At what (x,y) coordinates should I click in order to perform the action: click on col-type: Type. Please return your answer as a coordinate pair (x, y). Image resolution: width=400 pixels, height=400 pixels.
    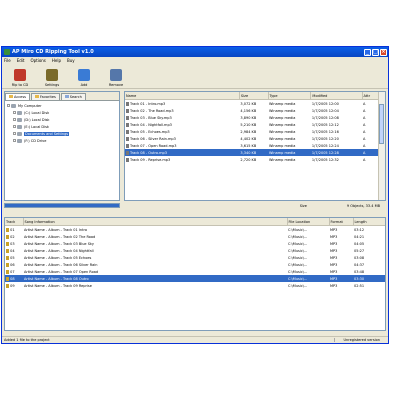
    Looking at the image, I should click on (290, 96).